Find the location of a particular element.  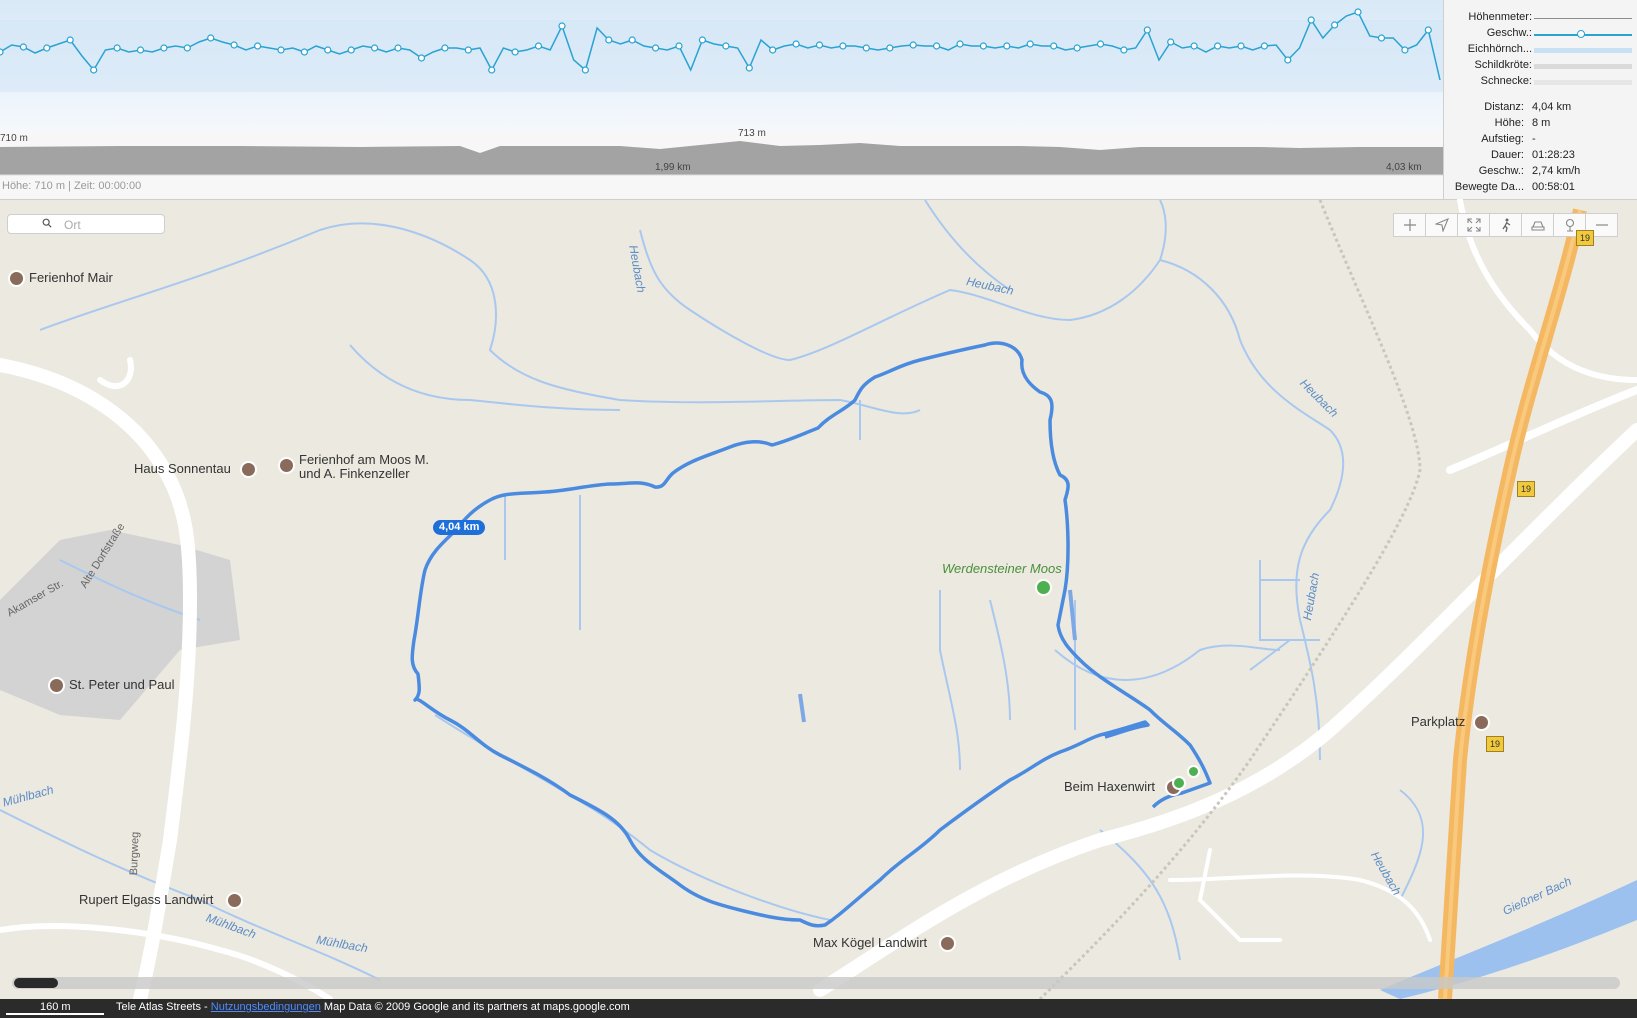

route-distance-badge: 4,04 km is located at coordinates (459, 527).